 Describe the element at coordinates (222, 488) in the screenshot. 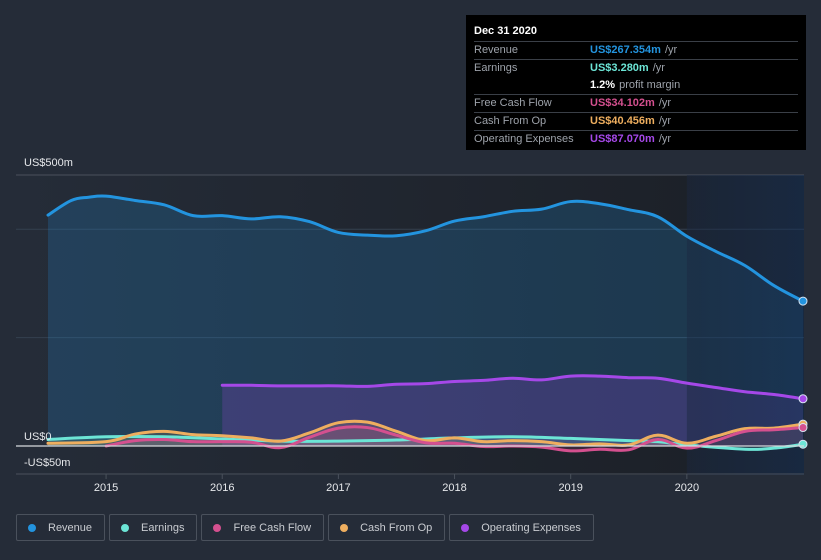

I see `x-tick-label: 2016` at that location.